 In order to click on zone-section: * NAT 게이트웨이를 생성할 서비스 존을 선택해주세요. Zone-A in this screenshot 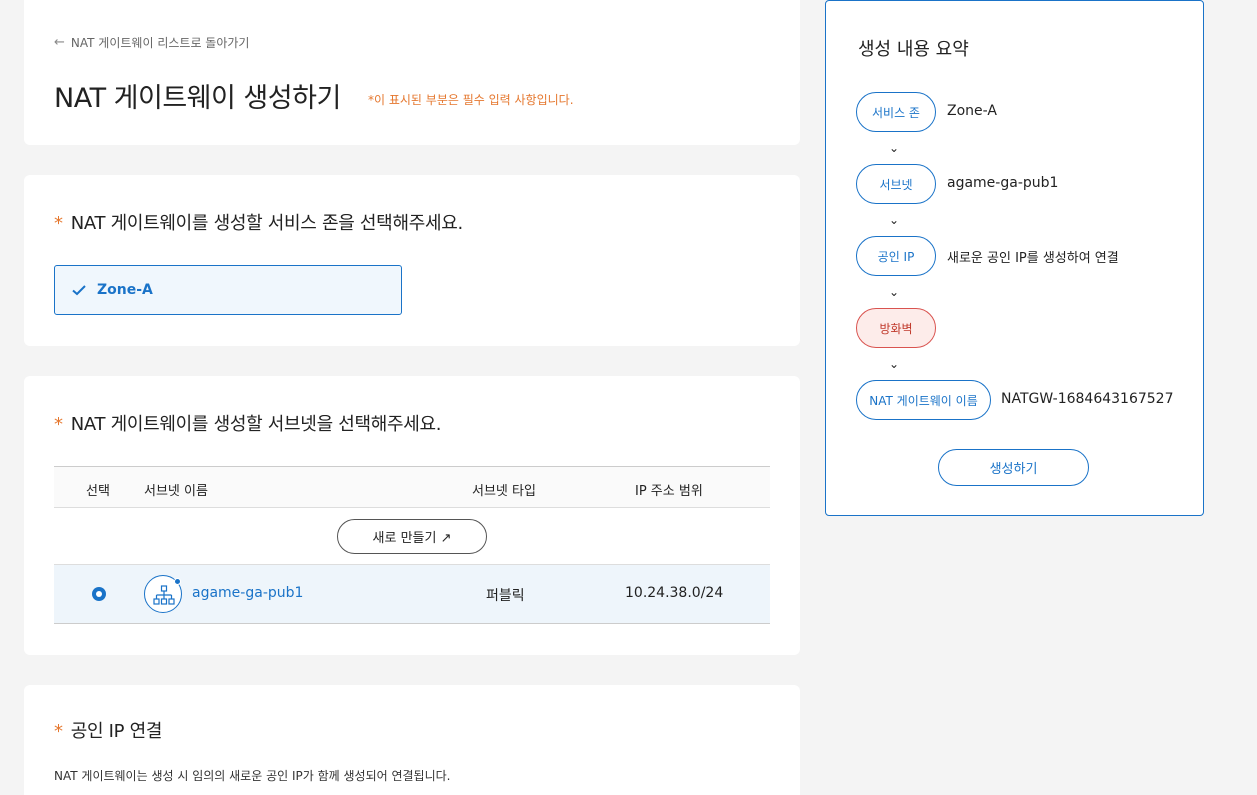, I will do `click(412, 260)`.